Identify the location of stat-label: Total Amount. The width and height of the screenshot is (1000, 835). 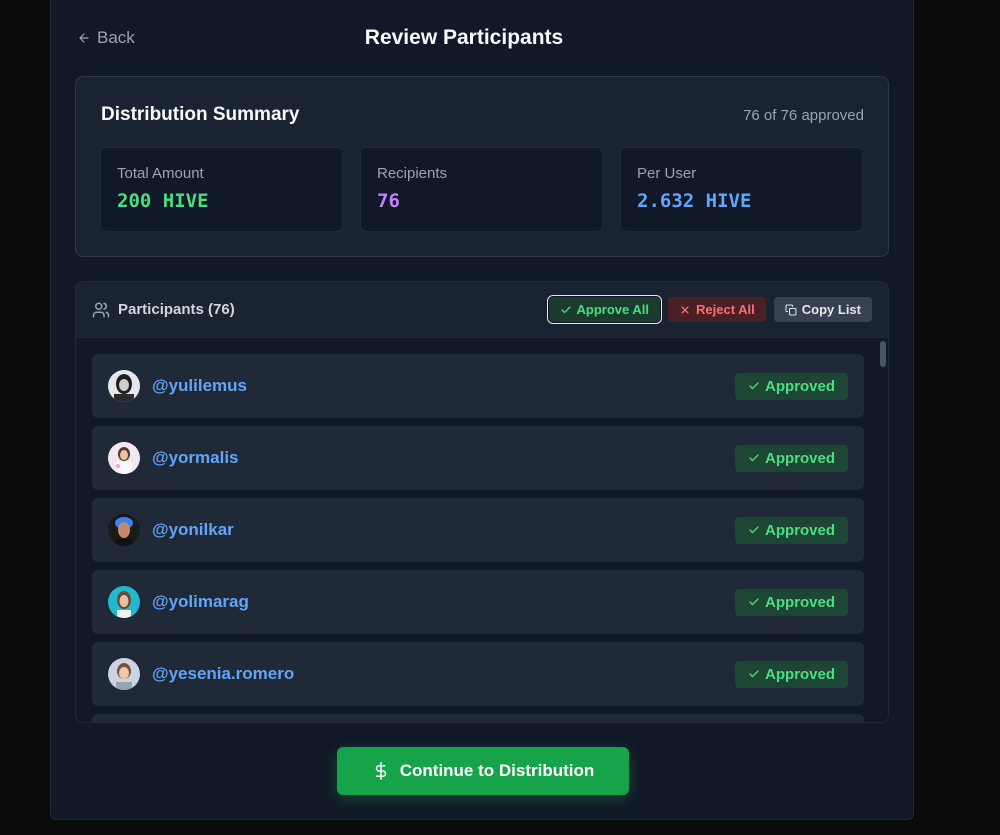
(160, 173).